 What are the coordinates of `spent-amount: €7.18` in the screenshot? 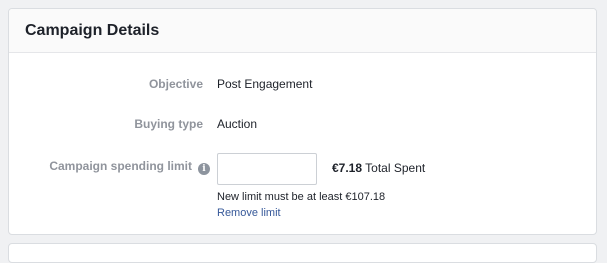 It's located at (347, 168).